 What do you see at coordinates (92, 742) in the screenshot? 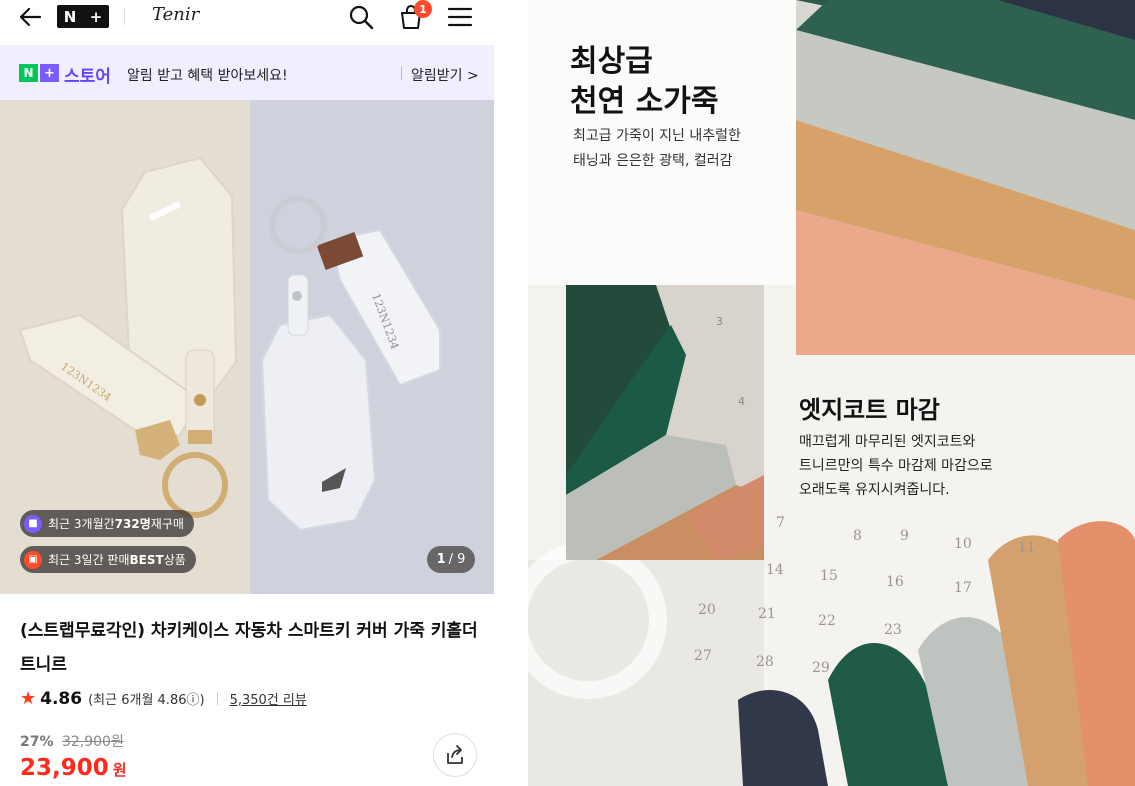
I see `original-price: 32,900원` at bounding box center [92, 742].